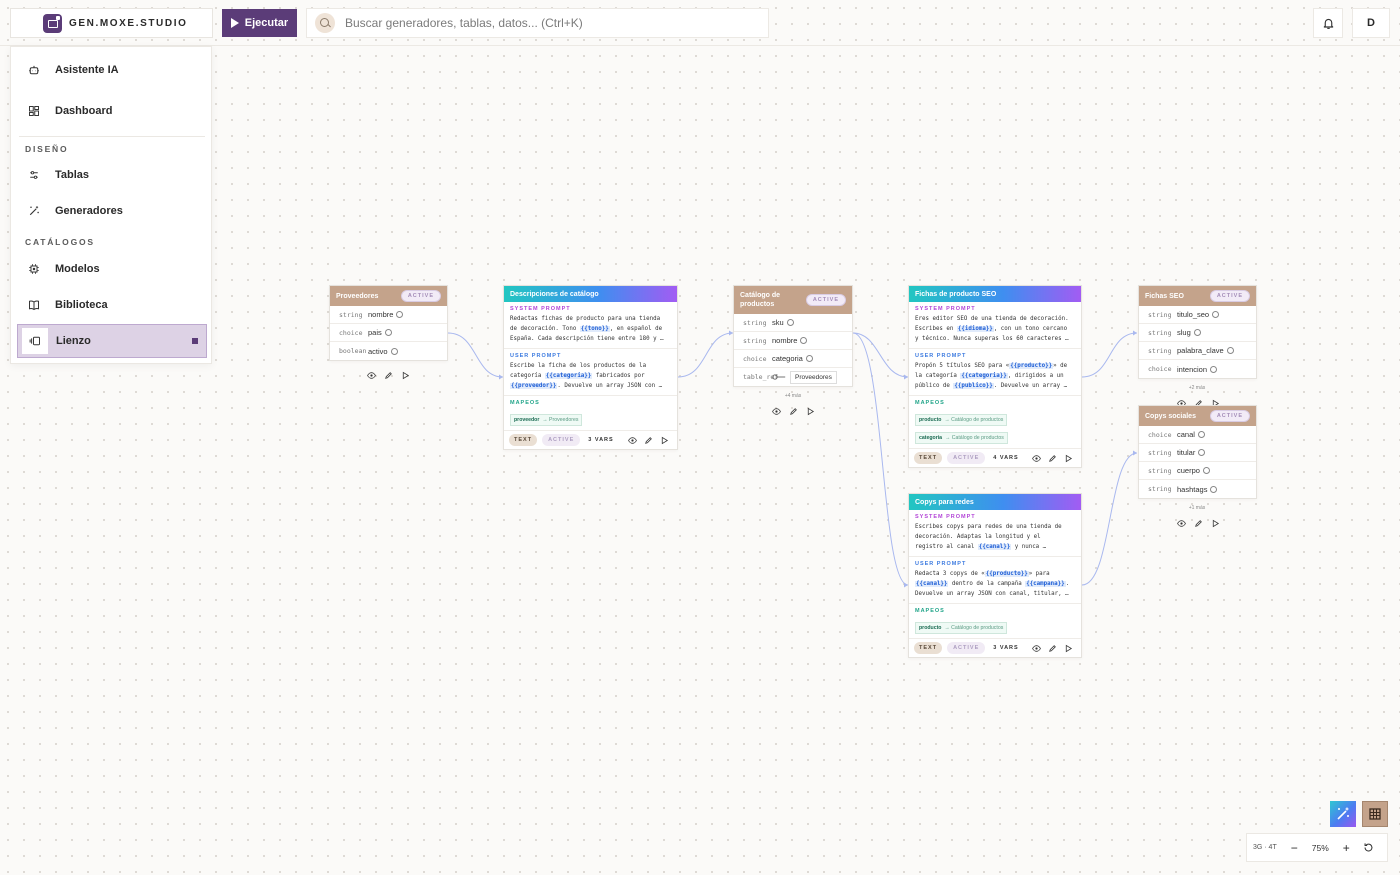  Describe the element at coordinates (353, 351) in the screenshot. I see `field-type: boolean` at that location.